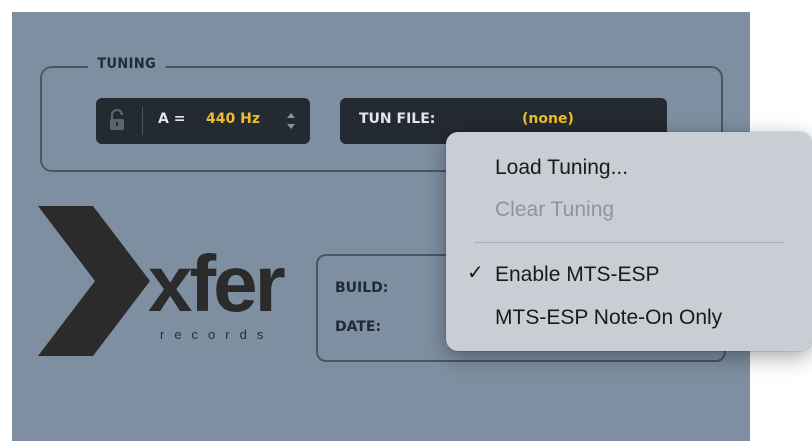 Image resolution: width=812 pixels, height=441 pixels. What do you see at coordinates (577, 275) in the screenshot?
I see `menu-item-enable-mts-esp: Enable MTS-ESP` at bounding box center [577, 275].